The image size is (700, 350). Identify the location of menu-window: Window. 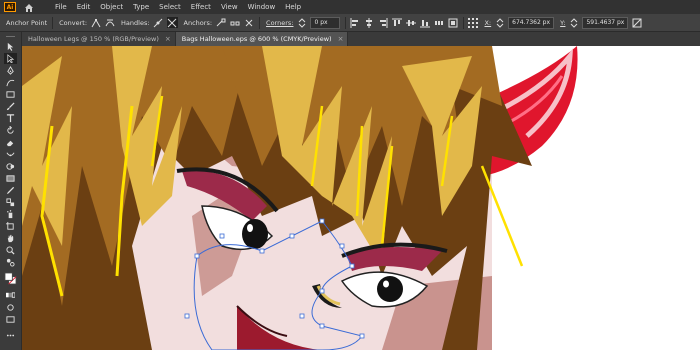
(262, 7).